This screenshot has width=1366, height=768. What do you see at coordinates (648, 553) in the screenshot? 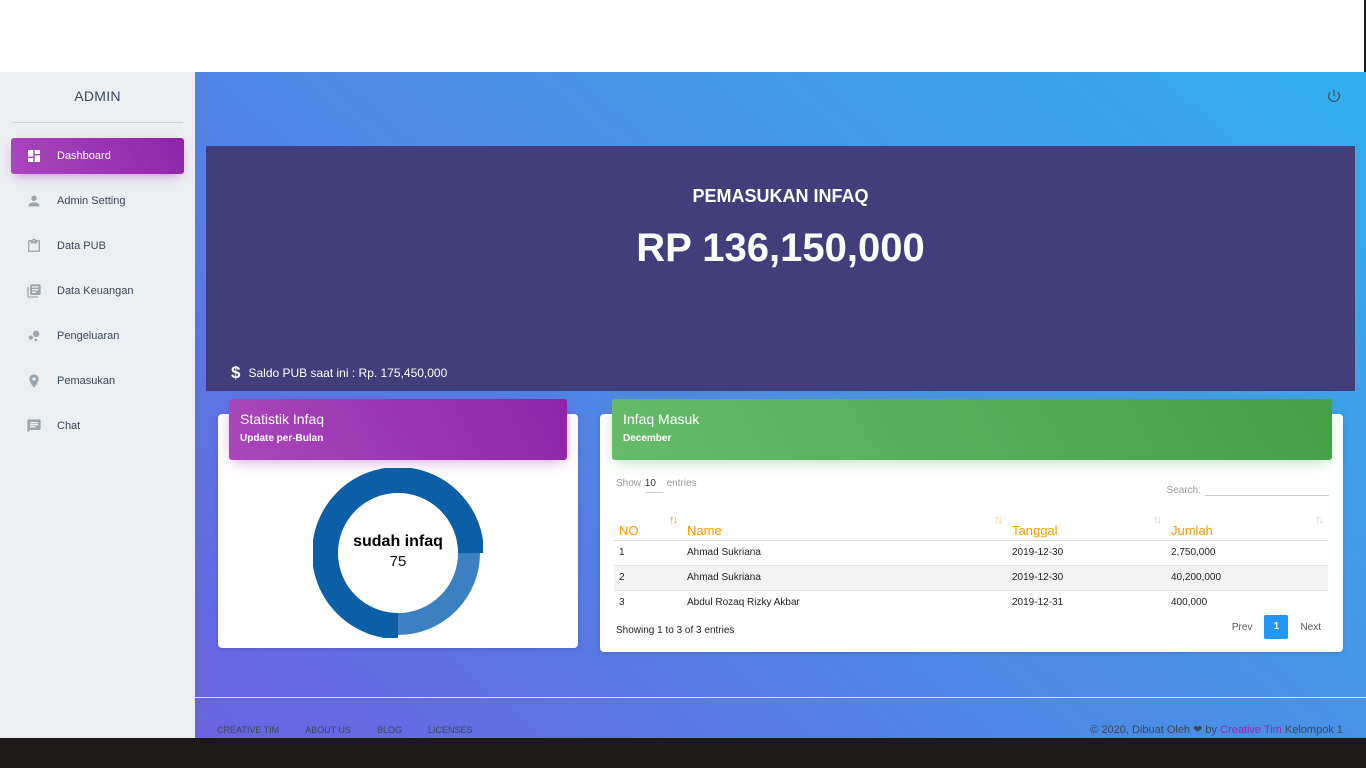
I see `cell-no: 1` at bounding box center [648, 553].